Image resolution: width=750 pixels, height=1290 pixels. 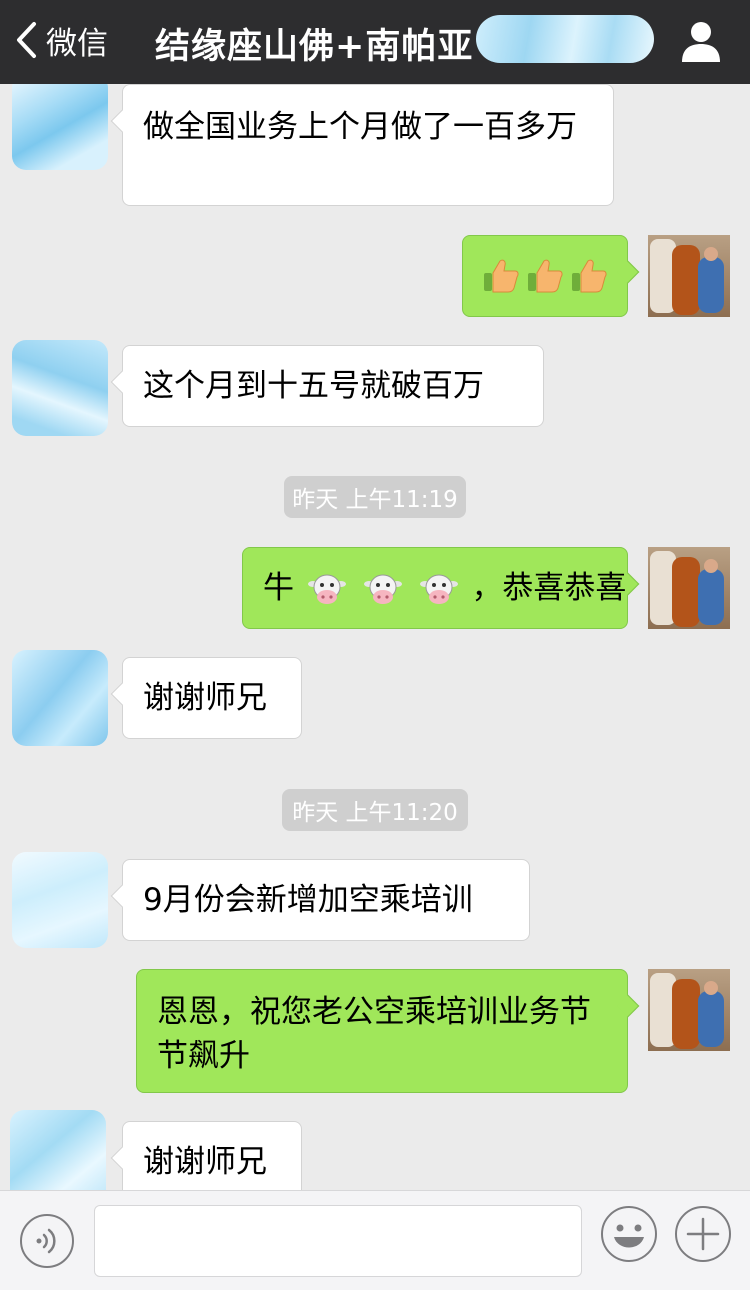 I want to click on sent-message: 恩恩，祝您老公空乘培训业务节节飙升, so click(x=388, y=1031).